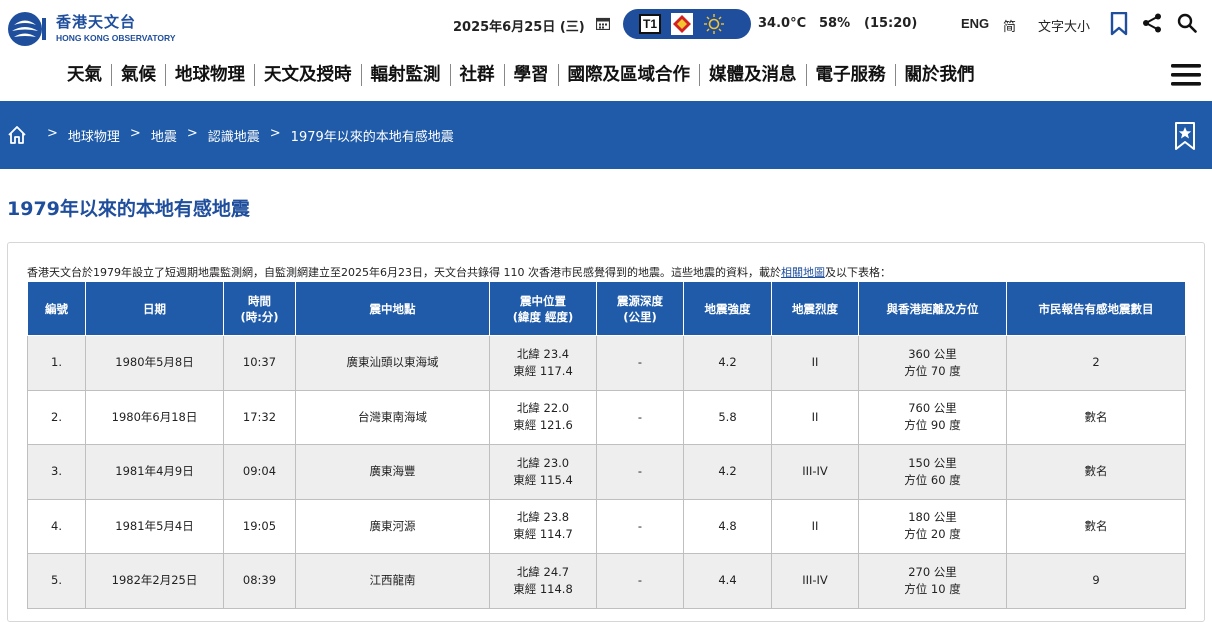  Describe the element at coordinates (1064, 25) in the screenshot. I see `font-size-button: 文字大小` at that location.